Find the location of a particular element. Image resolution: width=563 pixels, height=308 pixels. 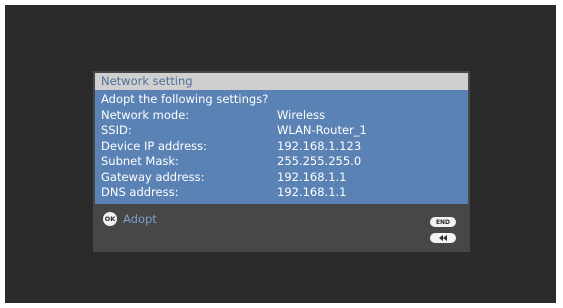

end-button: END is located at coordinates (443, 222).